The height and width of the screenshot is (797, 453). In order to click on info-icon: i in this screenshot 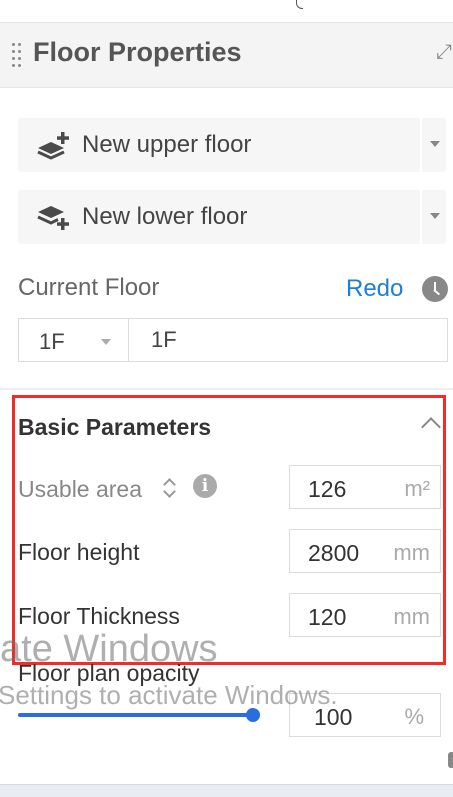, I will do `click(205, 486)`.